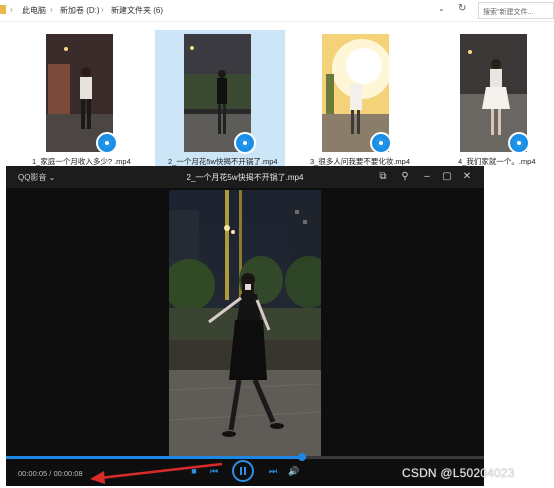 This screenshot has height=488, width=554. I want to click on progress-bar, so click(245, 457).